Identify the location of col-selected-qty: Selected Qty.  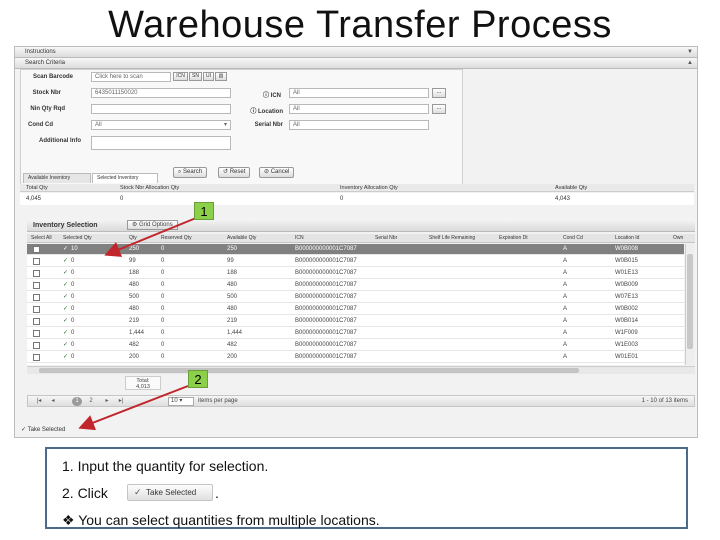
(77, 238).